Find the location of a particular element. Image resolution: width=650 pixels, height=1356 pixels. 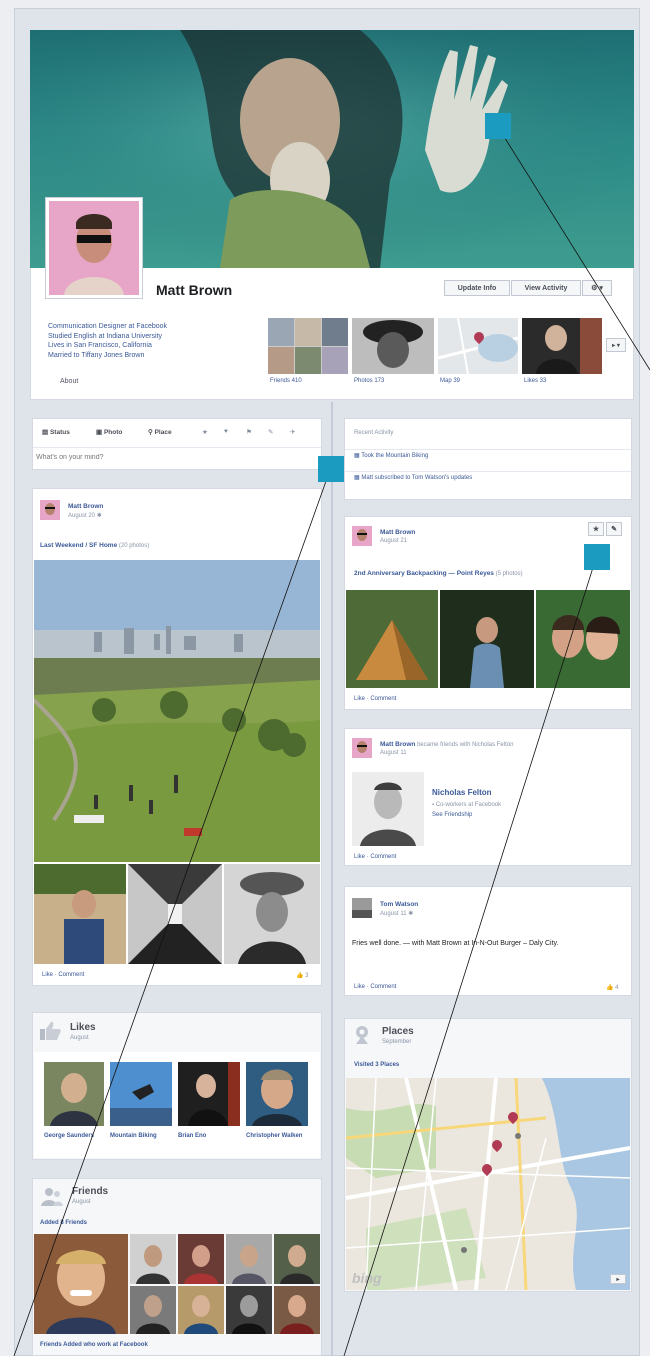

tile-label: Map 39 is located at coordinates (450, 381).